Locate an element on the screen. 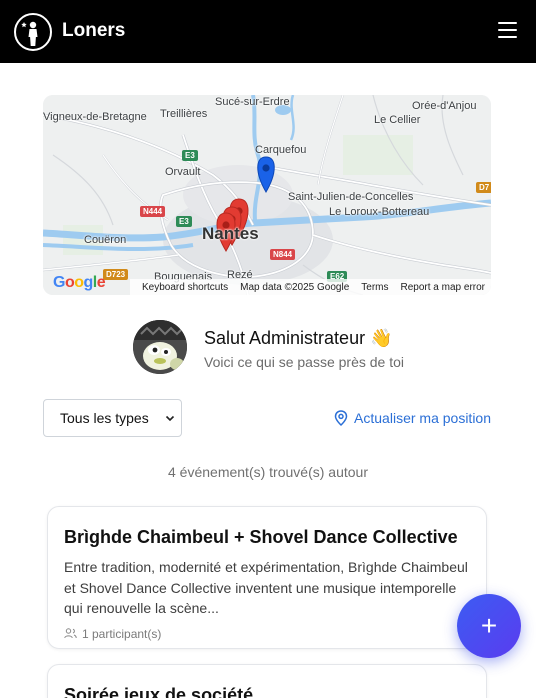 The height and width of the screenshot is (698, 536). refresh-location-label: Actualiser ma position is located at coordinates (422, 418).